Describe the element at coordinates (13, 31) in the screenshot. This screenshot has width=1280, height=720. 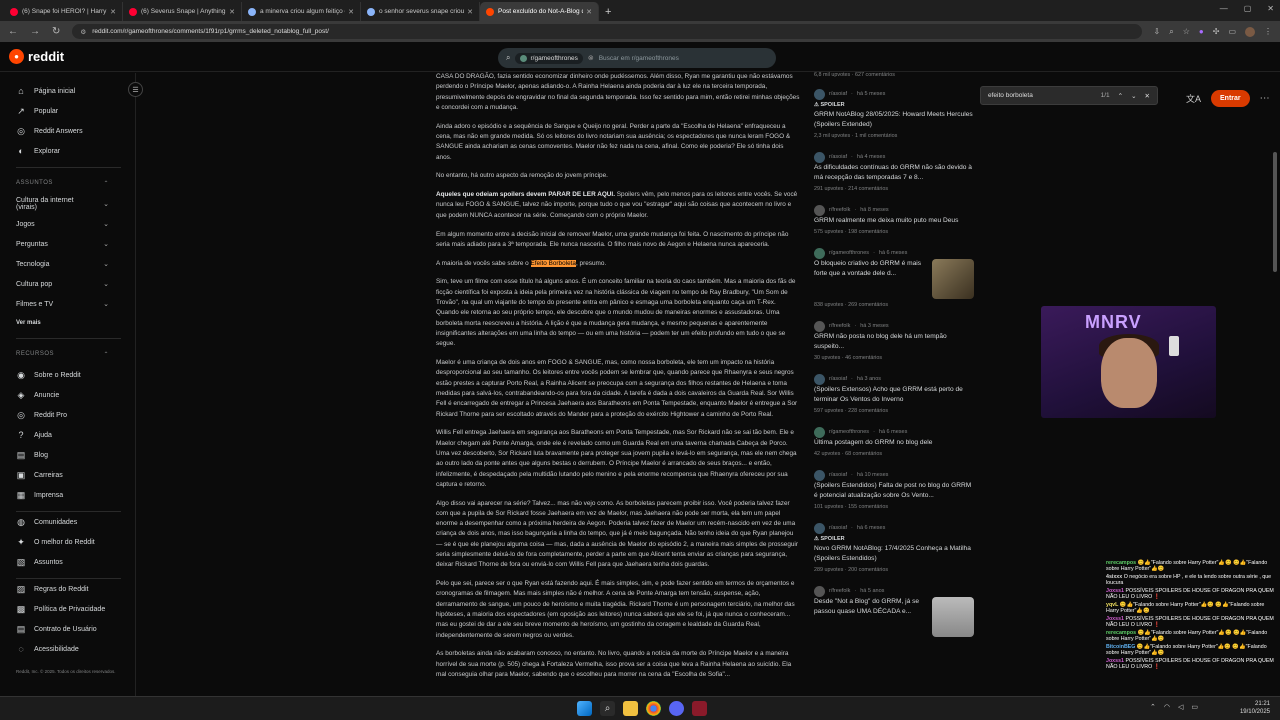
I see `back-icon: ←` at that location.